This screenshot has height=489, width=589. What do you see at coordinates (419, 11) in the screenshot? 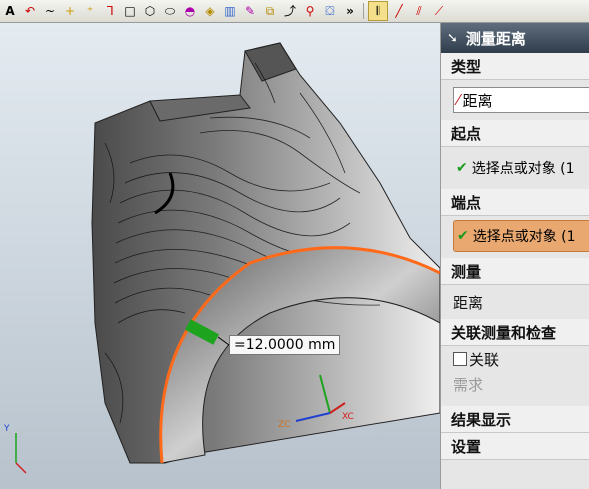
I see `parallel-icon: ⫽` at bounding box center [419, 11].